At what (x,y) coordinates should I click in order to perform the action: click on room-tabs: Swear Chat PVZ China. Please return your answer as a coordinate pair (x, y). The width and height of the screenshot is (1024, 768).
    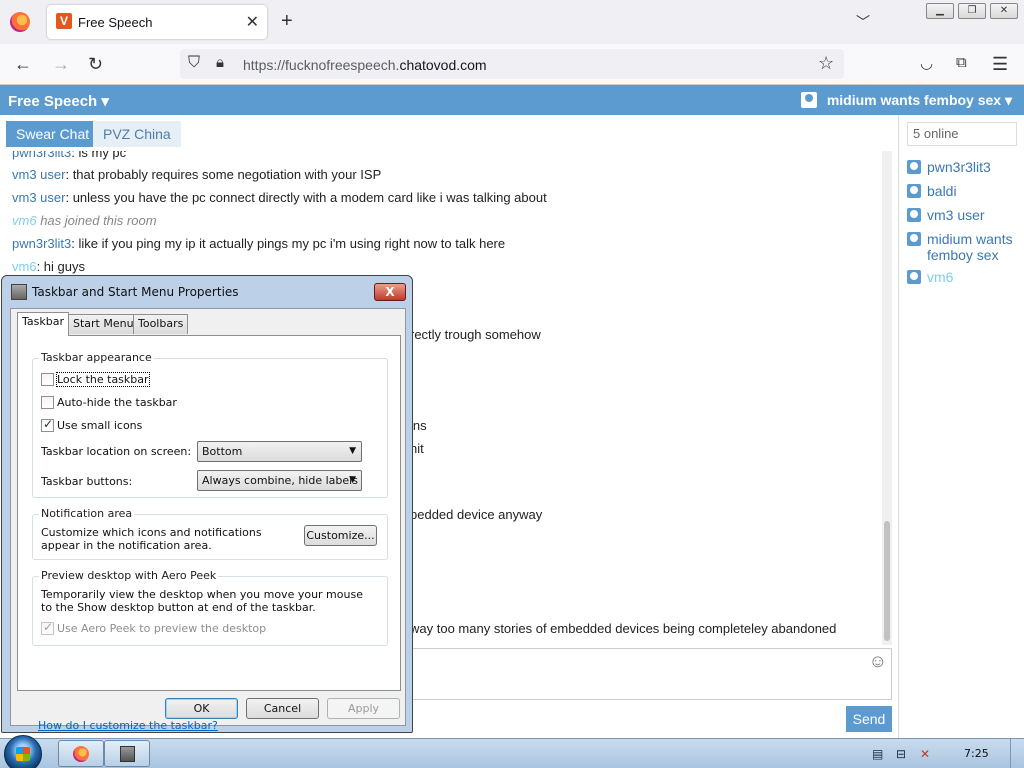
    Looking at the image, I should click on (449, 133).